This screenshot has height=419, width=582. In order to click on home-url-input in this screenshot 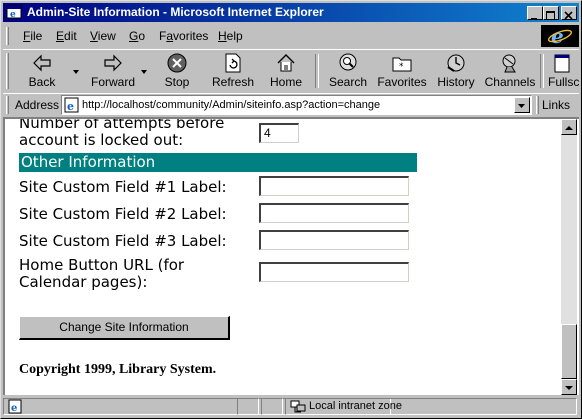, I will do `click(334, 272)`.